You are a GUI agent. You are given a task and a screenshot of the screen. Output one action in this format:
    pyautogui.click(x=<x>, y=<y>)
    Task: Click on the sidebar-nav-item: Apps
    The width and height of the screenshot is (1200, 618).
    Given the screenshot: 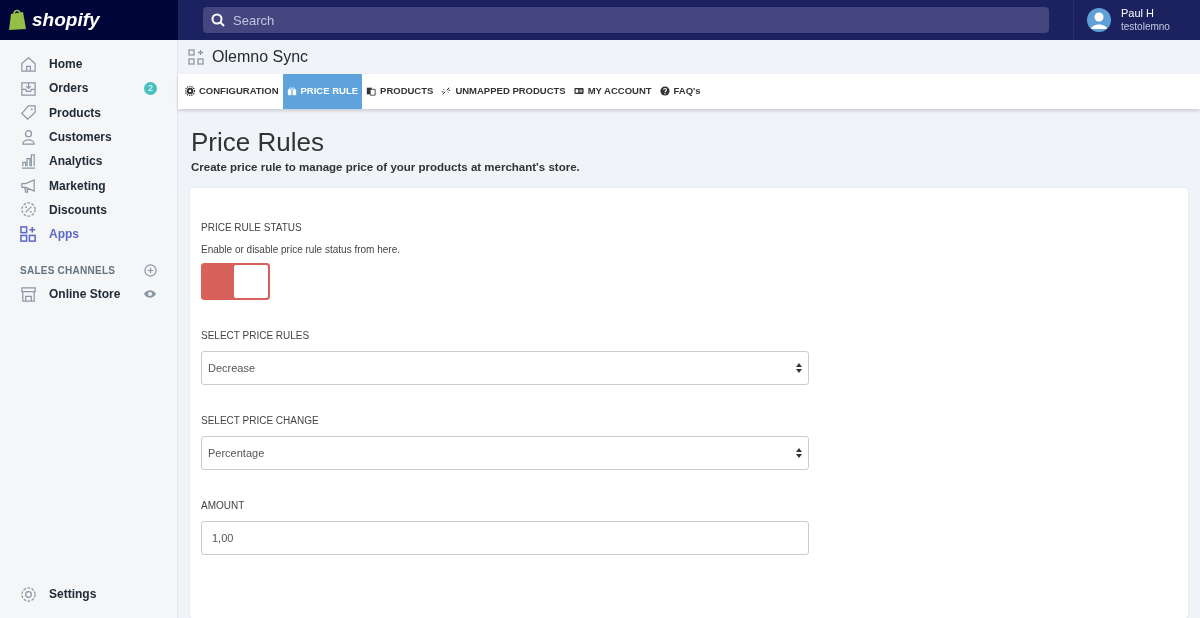 What is the action you would take?
    pyautogui.click(x=88, y=234)
    